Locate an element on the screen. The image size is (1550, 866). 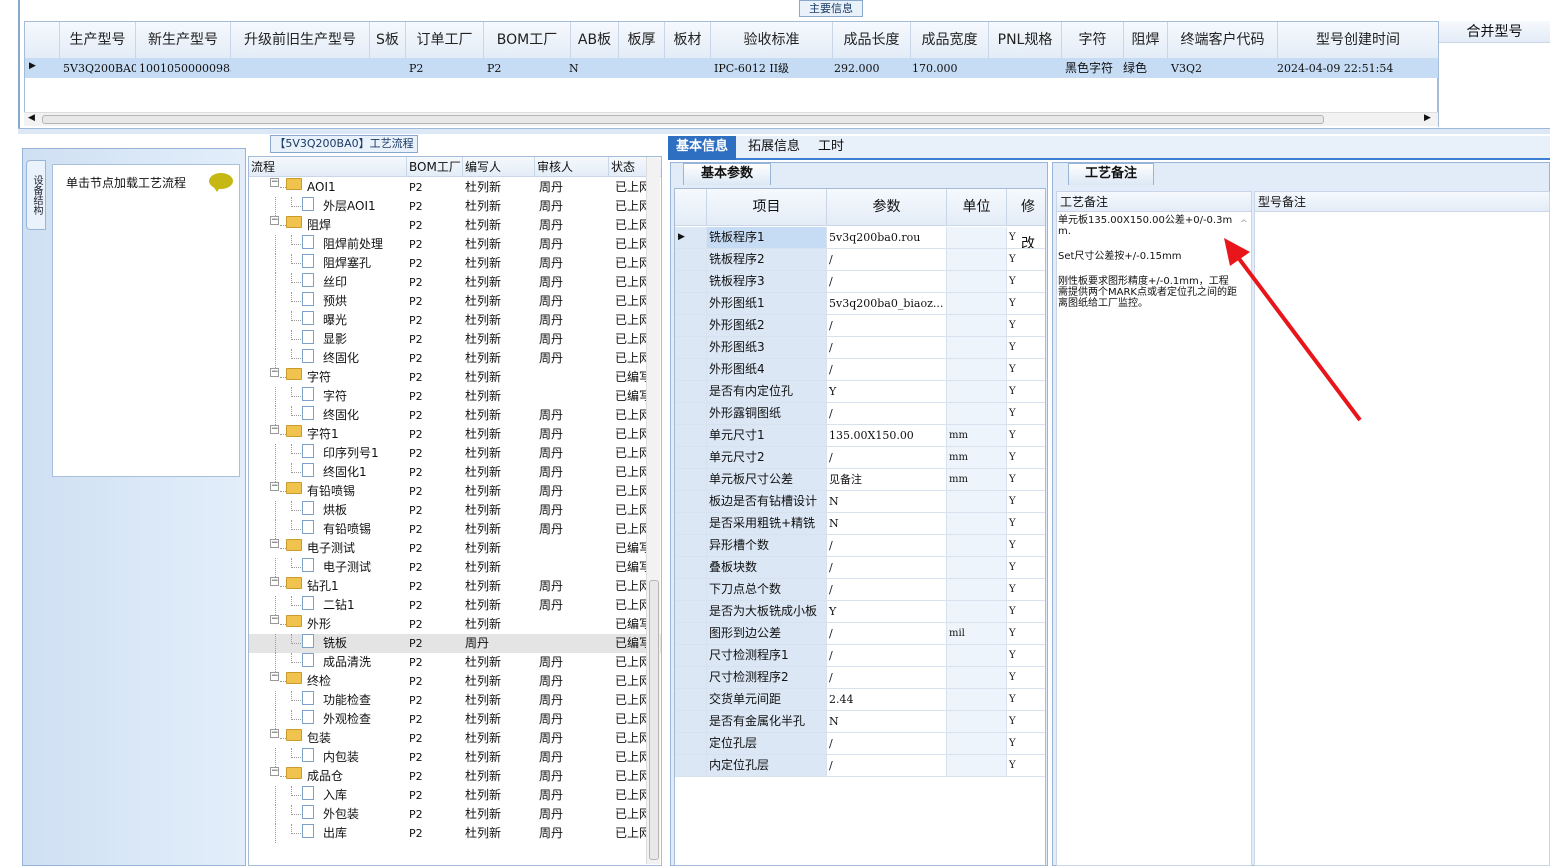
table-row: 外形露铜图纸 / Y is located at coordinates (860, 414).